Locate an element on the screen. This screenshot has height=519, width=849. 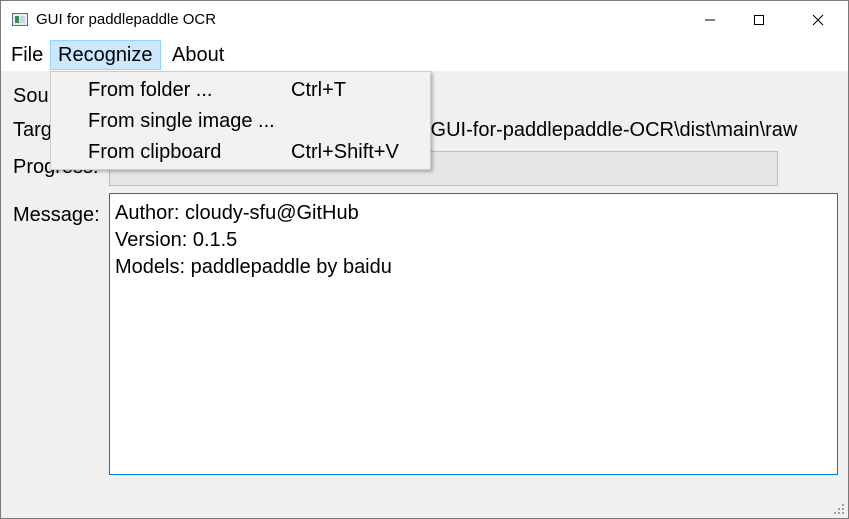
window-title: GUI for paddlepaddle OCR is located at coordinates (126, 19).